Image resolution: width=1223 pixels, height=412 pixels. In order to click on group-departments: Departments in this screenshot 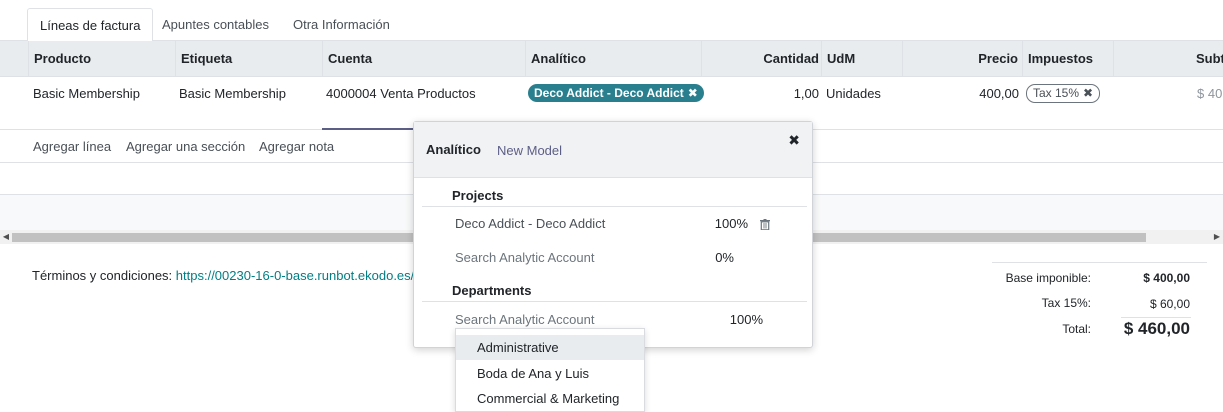, I will do `click(492, 290)`.